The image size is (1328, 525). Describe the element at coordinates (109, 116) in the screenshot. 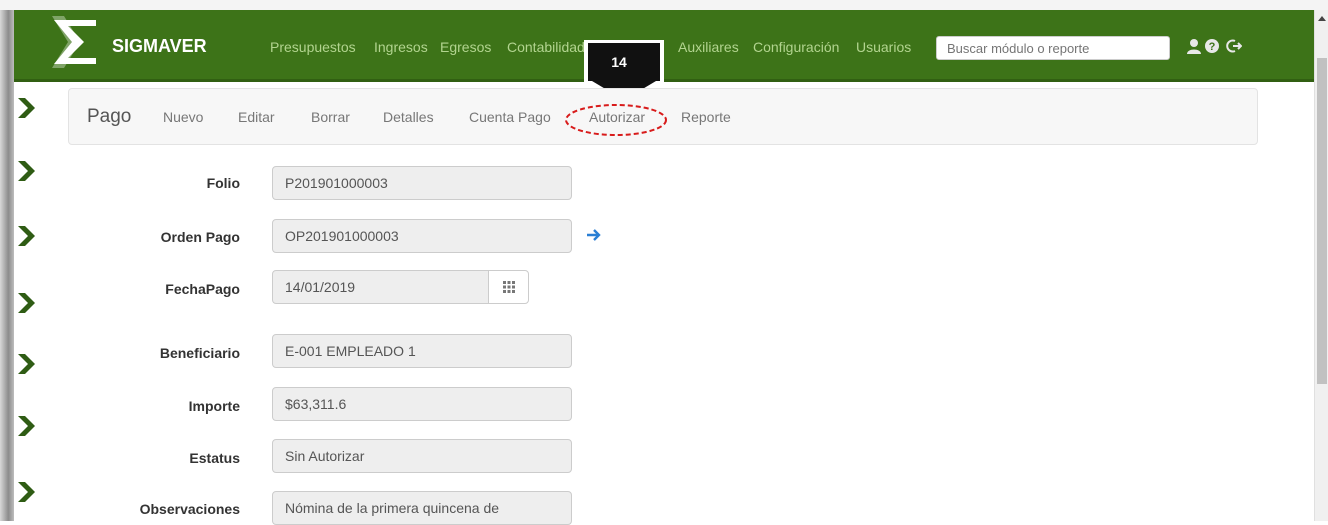

I see `page-title: Pago` at that location.